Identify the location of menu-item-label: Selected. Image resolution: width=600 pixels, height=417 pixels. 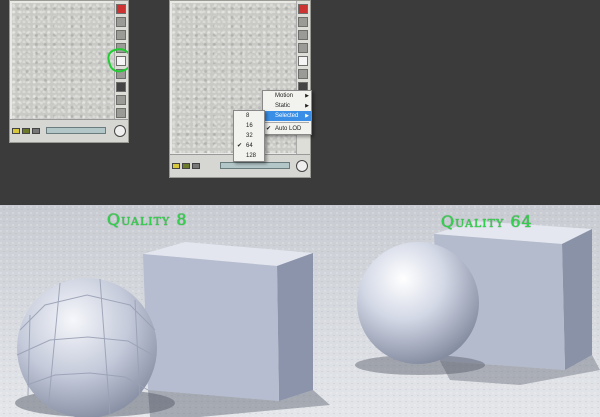
(287, 116).